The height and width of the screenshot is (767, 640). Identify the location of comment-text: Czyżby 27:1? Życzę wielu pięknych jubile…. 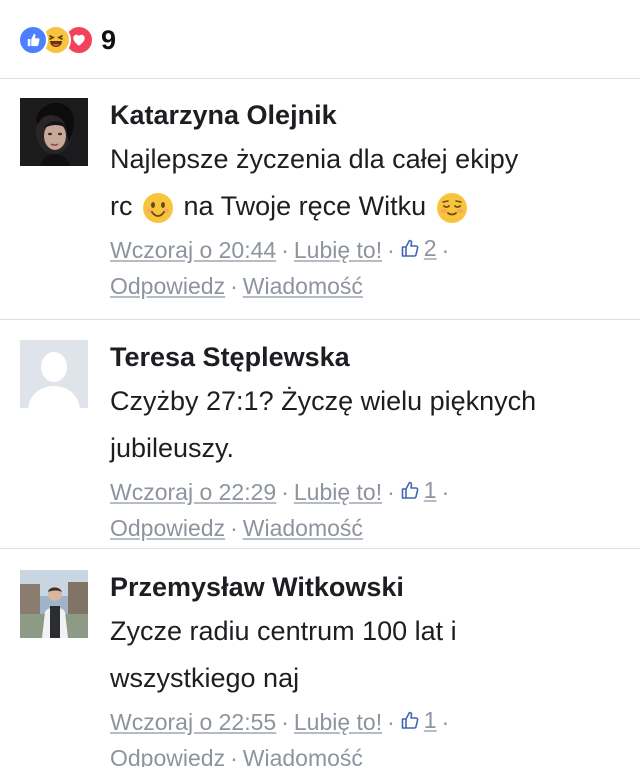
(370, 425).